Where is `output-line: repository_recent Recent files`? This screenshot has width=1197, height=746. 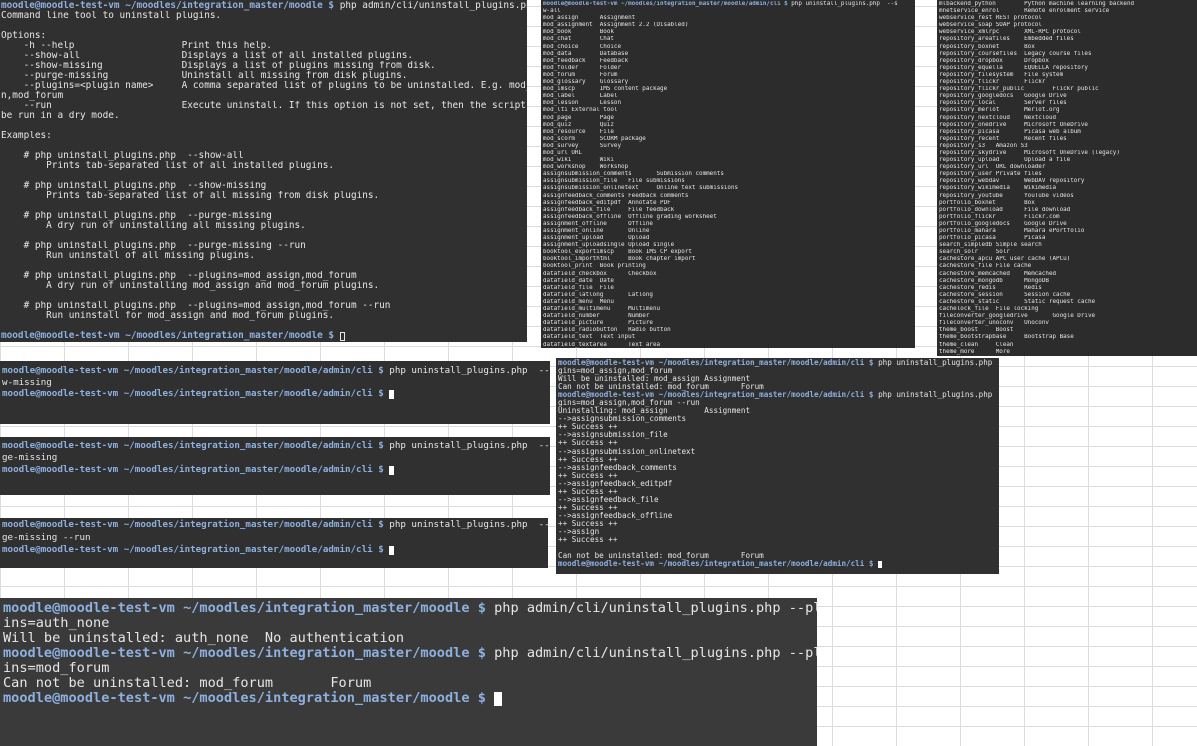 output-line: repository_recent Recent files is located at coordinates (1003, 138).